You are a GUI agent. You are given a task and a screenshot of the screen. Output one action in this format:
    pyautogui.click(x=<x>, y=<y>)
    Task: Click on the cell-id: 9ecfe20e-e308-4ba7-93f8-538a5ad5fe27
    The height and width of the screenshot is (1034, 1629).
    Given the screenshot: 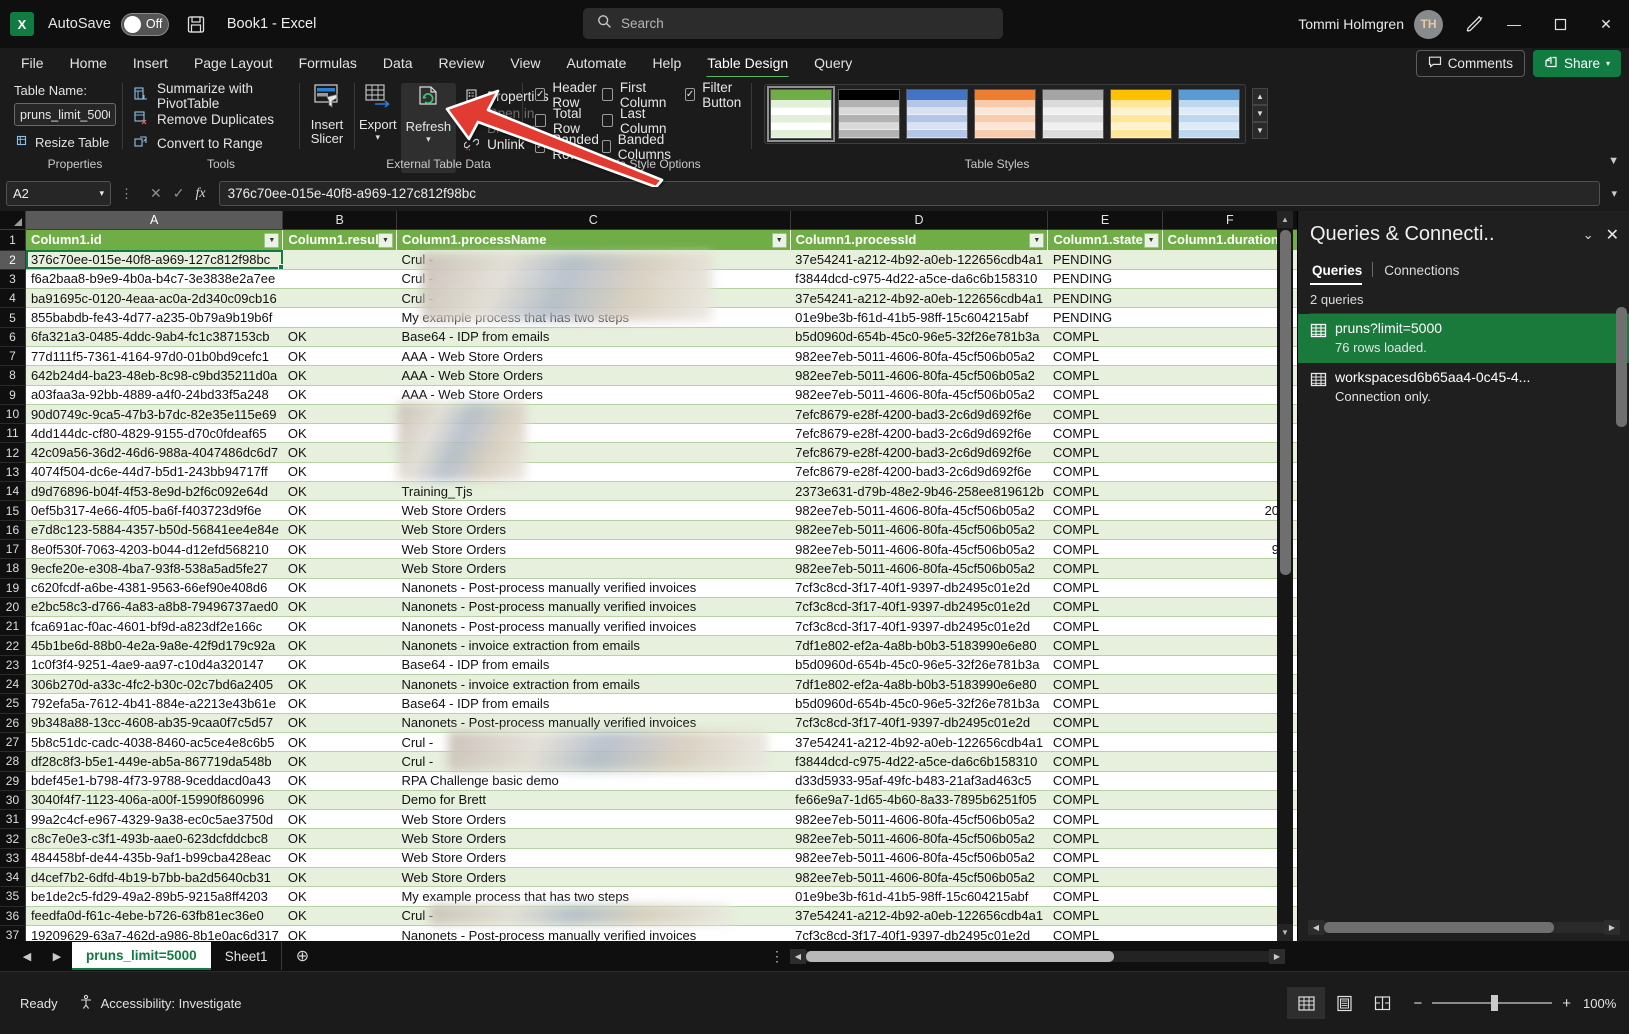 What is the action you would take?
    pyautogui.click(x=154, y=568)
    